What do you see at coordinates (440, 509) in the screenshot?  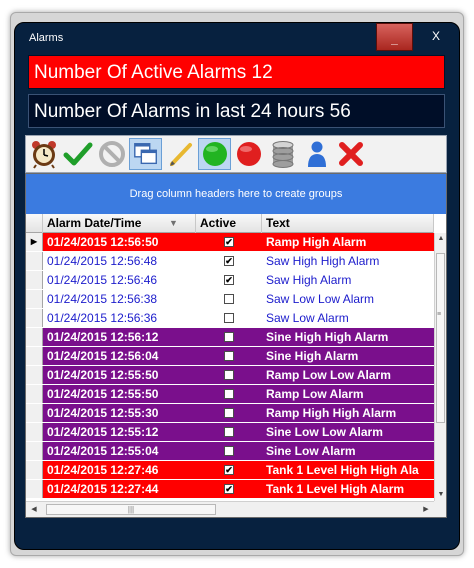 I see `scroll-corner` at bounding box center [440, 509].